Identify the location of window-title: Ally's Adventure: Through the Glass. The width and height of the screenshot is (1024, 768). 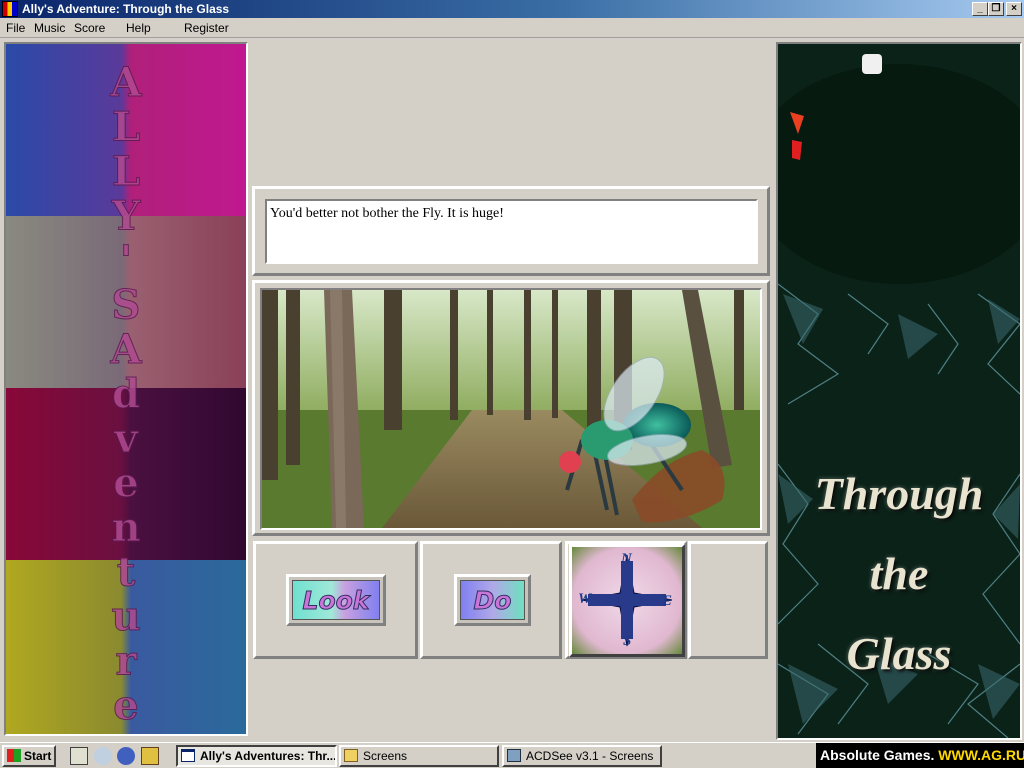
(126, 9).